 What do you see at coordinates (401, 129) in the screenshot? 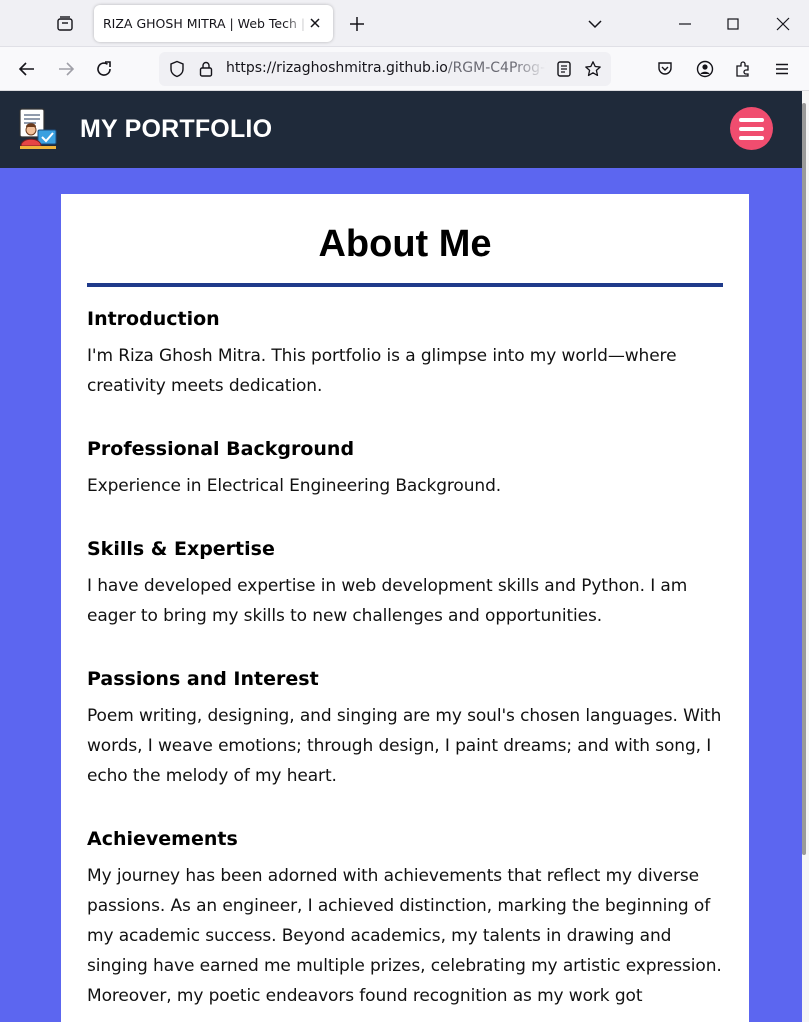
I see `site-header: MY PORTFOLIO` at bounding box center [401, 129].